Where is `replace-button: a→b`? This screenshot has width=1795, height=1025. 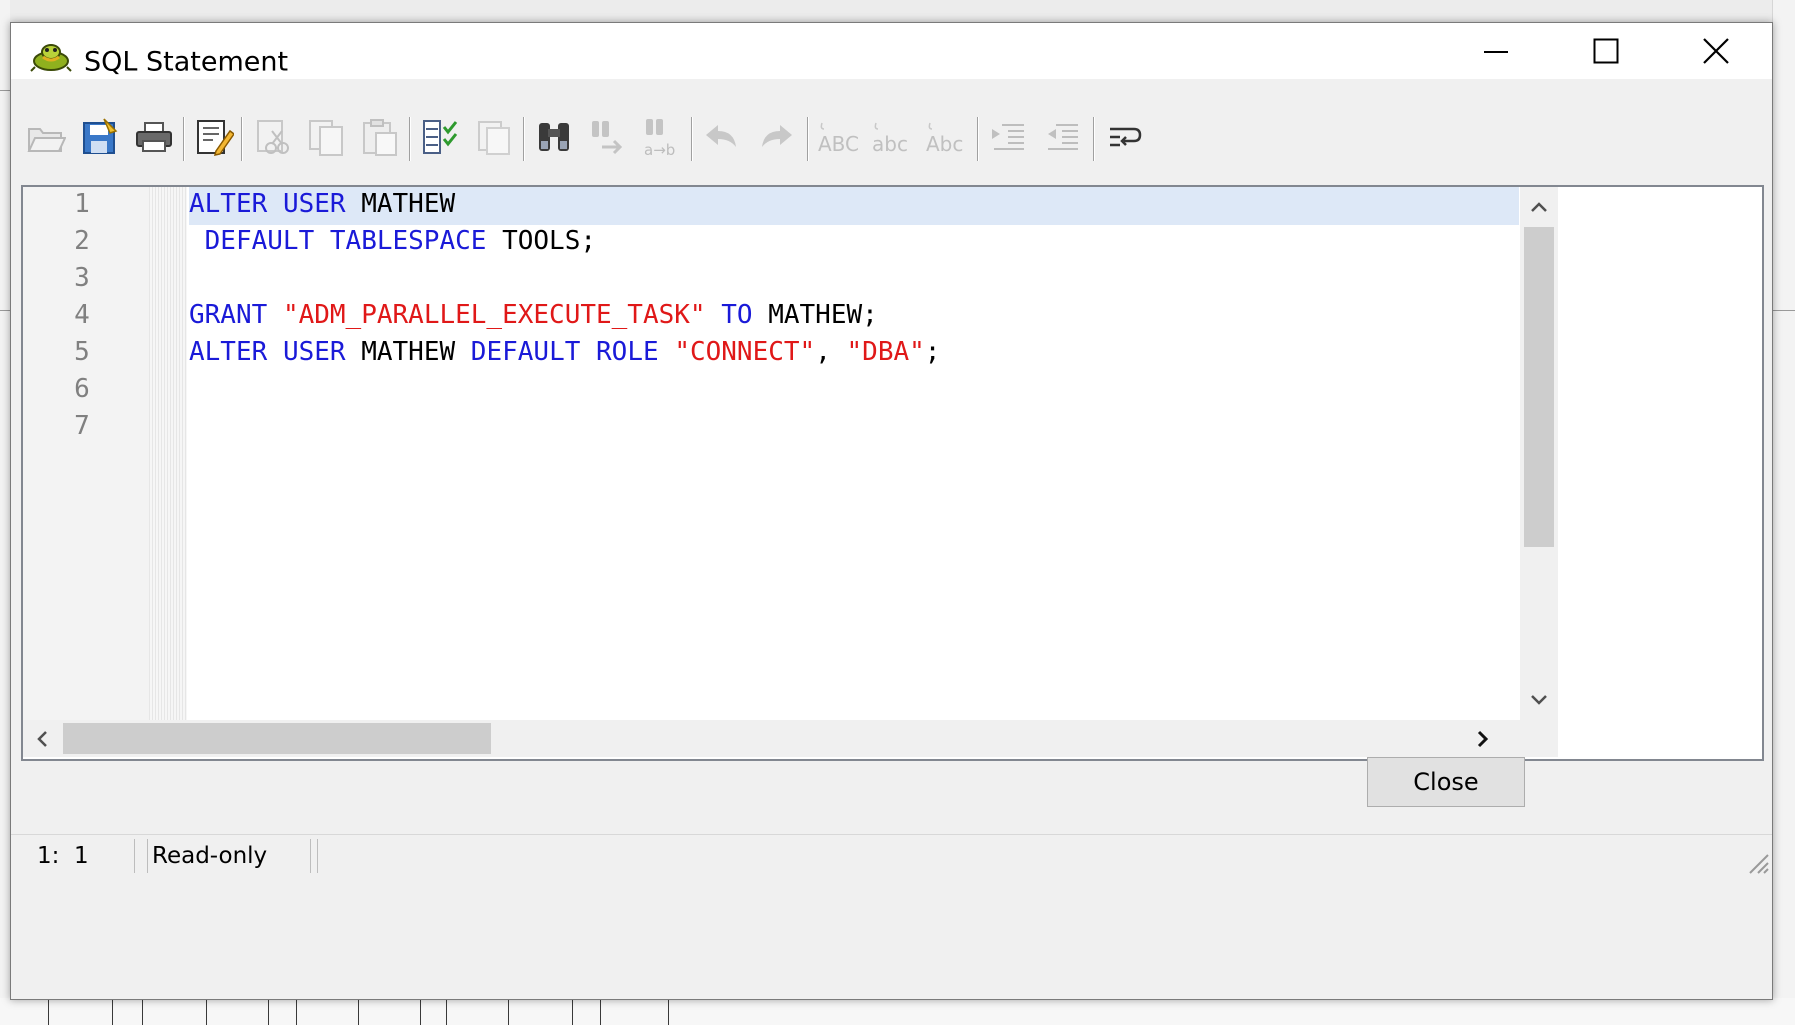 replace-button: a→b is located at coordinates (662, 137).